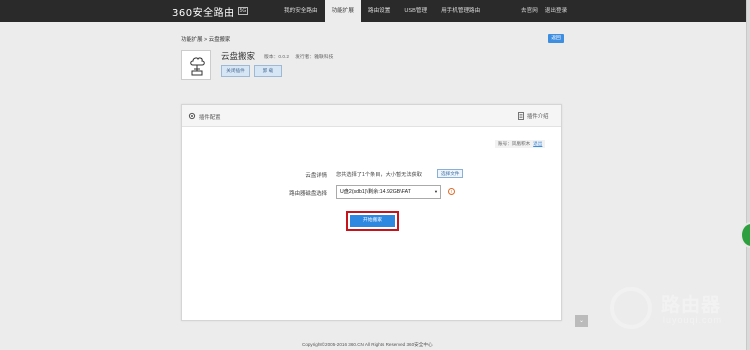  Describe the element at coordinates (691, 305) in the screenshot. I see `watermark-title: 路由器` at that location.